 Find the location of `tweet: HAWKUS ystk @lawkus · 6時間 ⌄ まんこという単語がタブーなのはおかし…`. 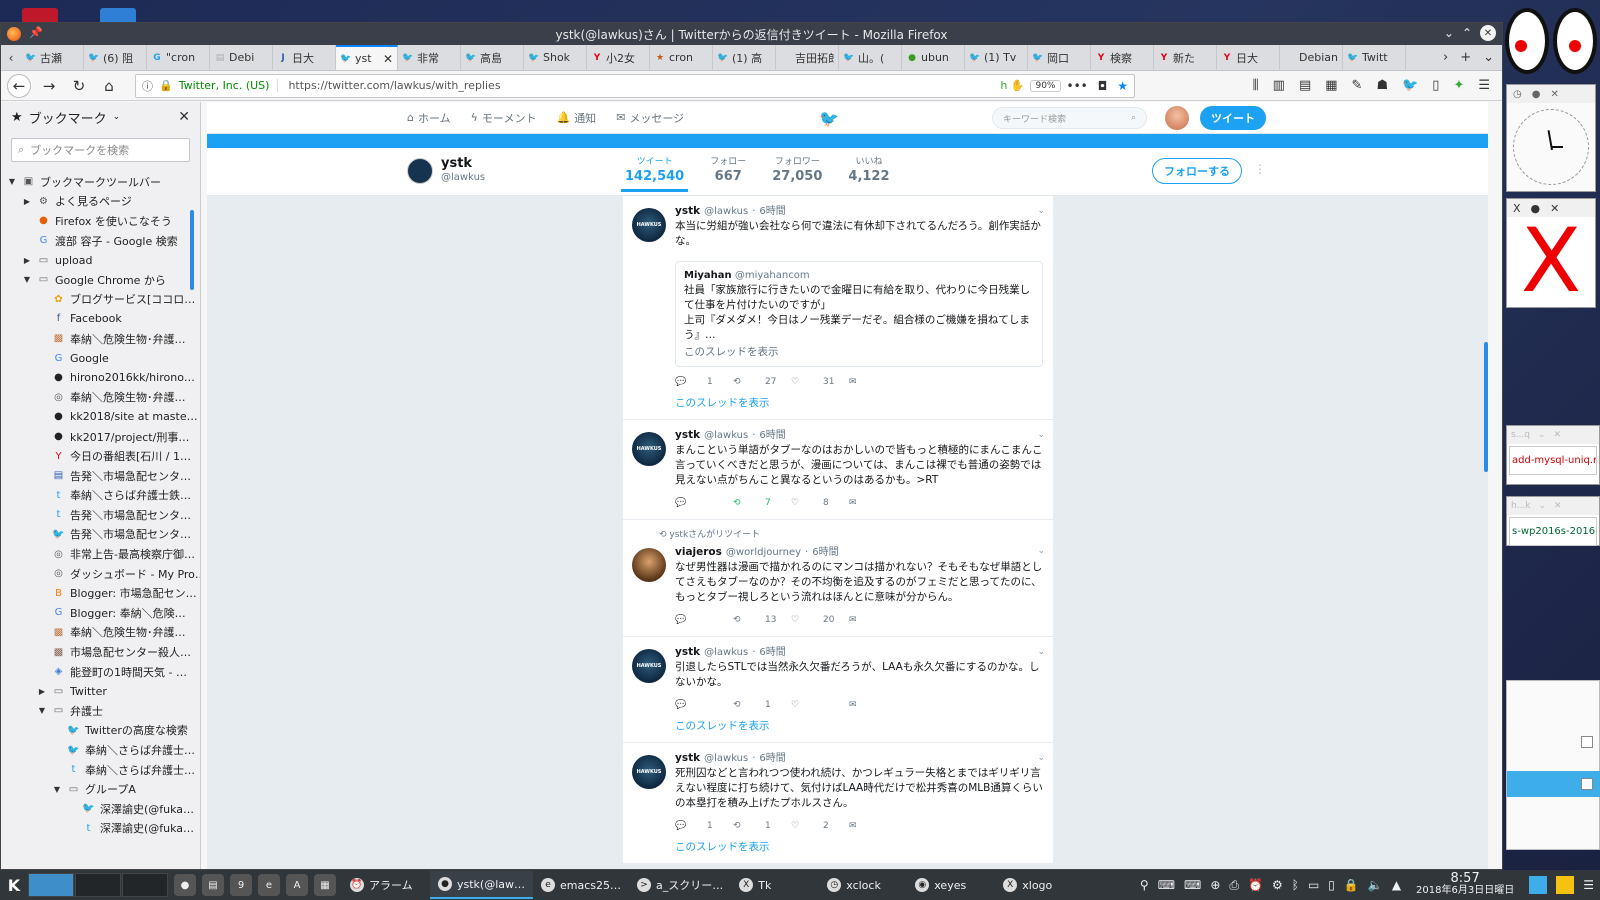

tweet: HAWKUS ystk @lawkus · 6時間 ⌄ まんこという単語がタブーなのはおかし… is located at coordinates (838, 470).